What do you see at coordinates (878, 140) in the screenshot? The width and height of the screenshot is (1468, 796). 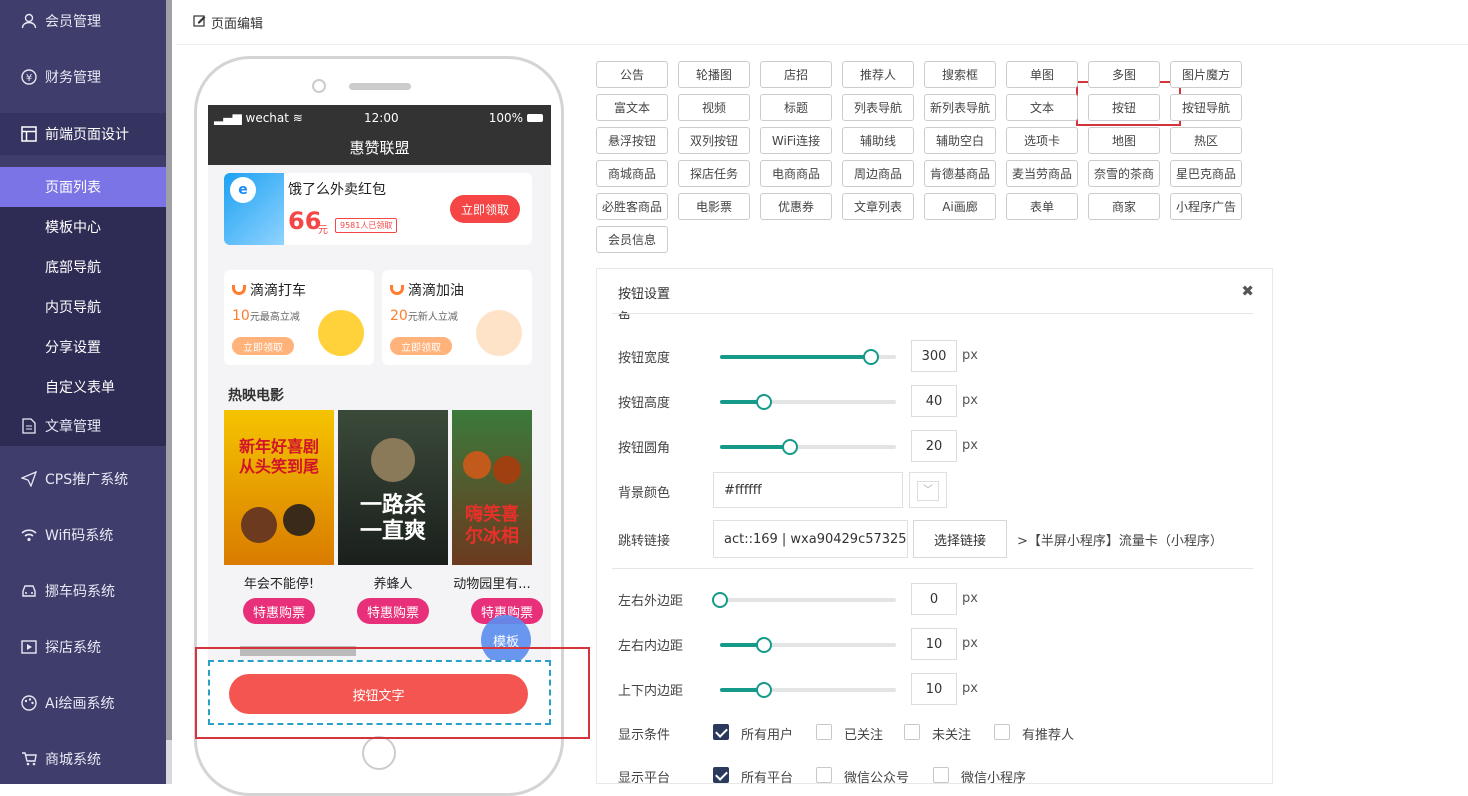 I see `component-guide-line: 辅助线` at bounding box center [878, 140].